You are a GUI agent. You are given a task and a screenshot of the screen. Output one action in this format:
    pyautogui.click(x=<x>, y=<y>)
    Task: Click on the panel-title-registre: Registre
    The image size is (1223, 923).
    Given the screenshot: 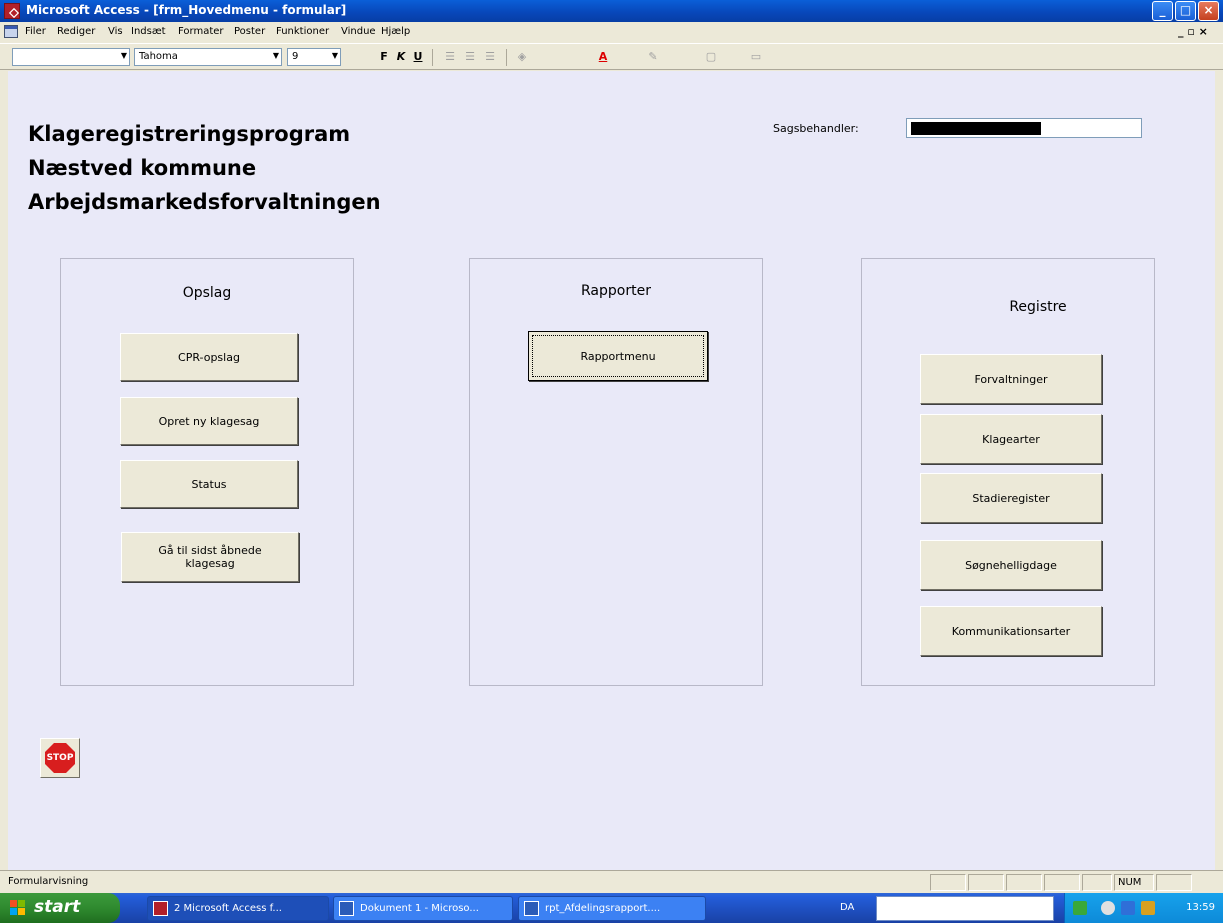 What is the action you would take?
    pyautogui.click(x=1038, y=307)
    